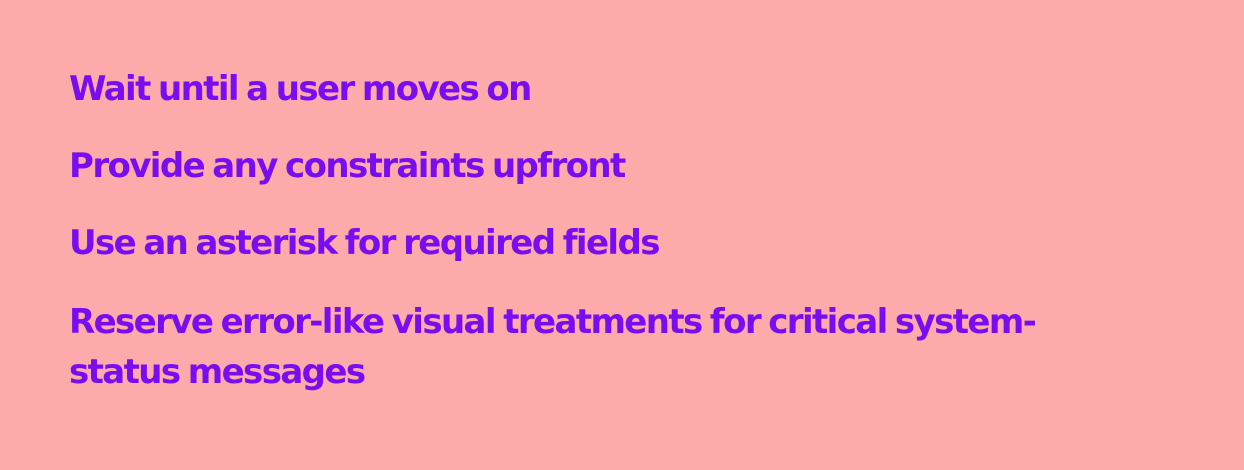 Image resolution: width=1244 pixels, height=470 pixels. What do you see at coordinates (300, 89) in the screenshot?
I see `guideline-item-wait-until-user-moves-on: Wait until a user moves on` at bounding box center [300, 89].